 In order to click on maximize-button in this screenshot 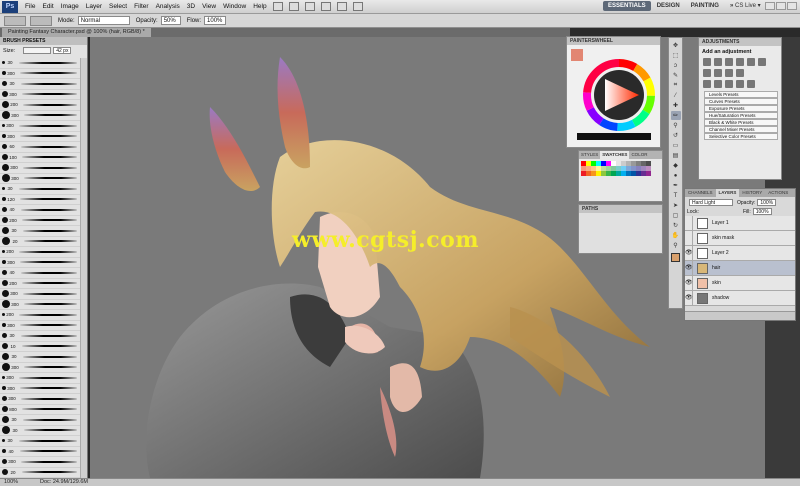, I will do `click(781, 6)`.